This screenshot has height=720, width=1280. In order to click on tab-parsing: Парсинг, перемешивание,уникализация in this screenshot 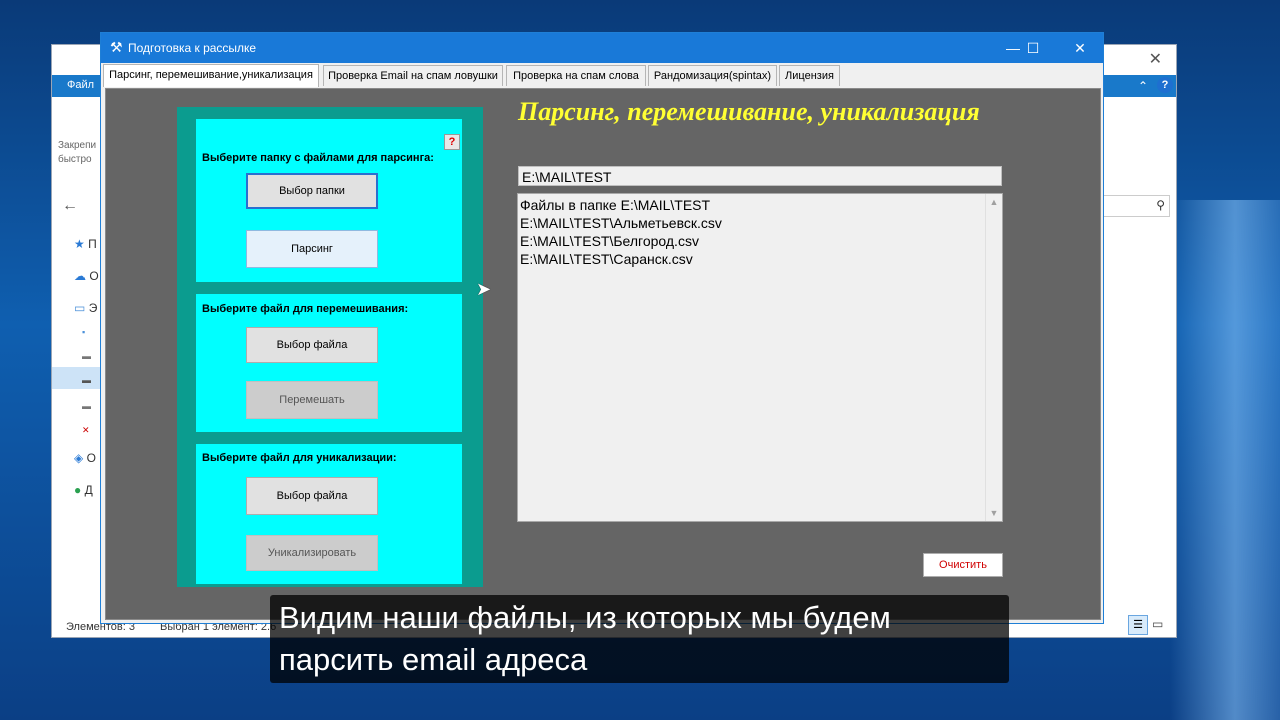, I will do `click(211, 75)`.